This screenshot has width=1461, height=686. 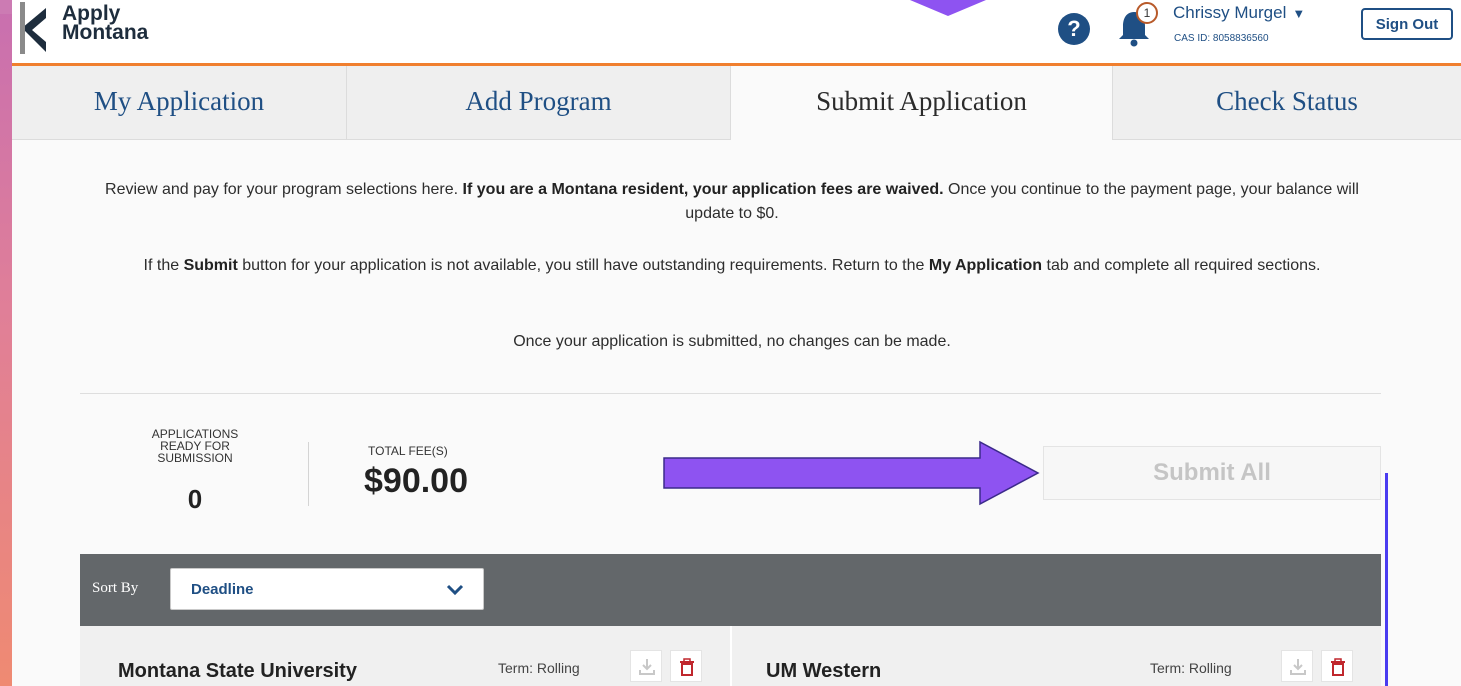 What do you see at coordinates (115, 588) in the screenshot?
I see `sort-by-label: Sort By` at bounding box center [115, 588].